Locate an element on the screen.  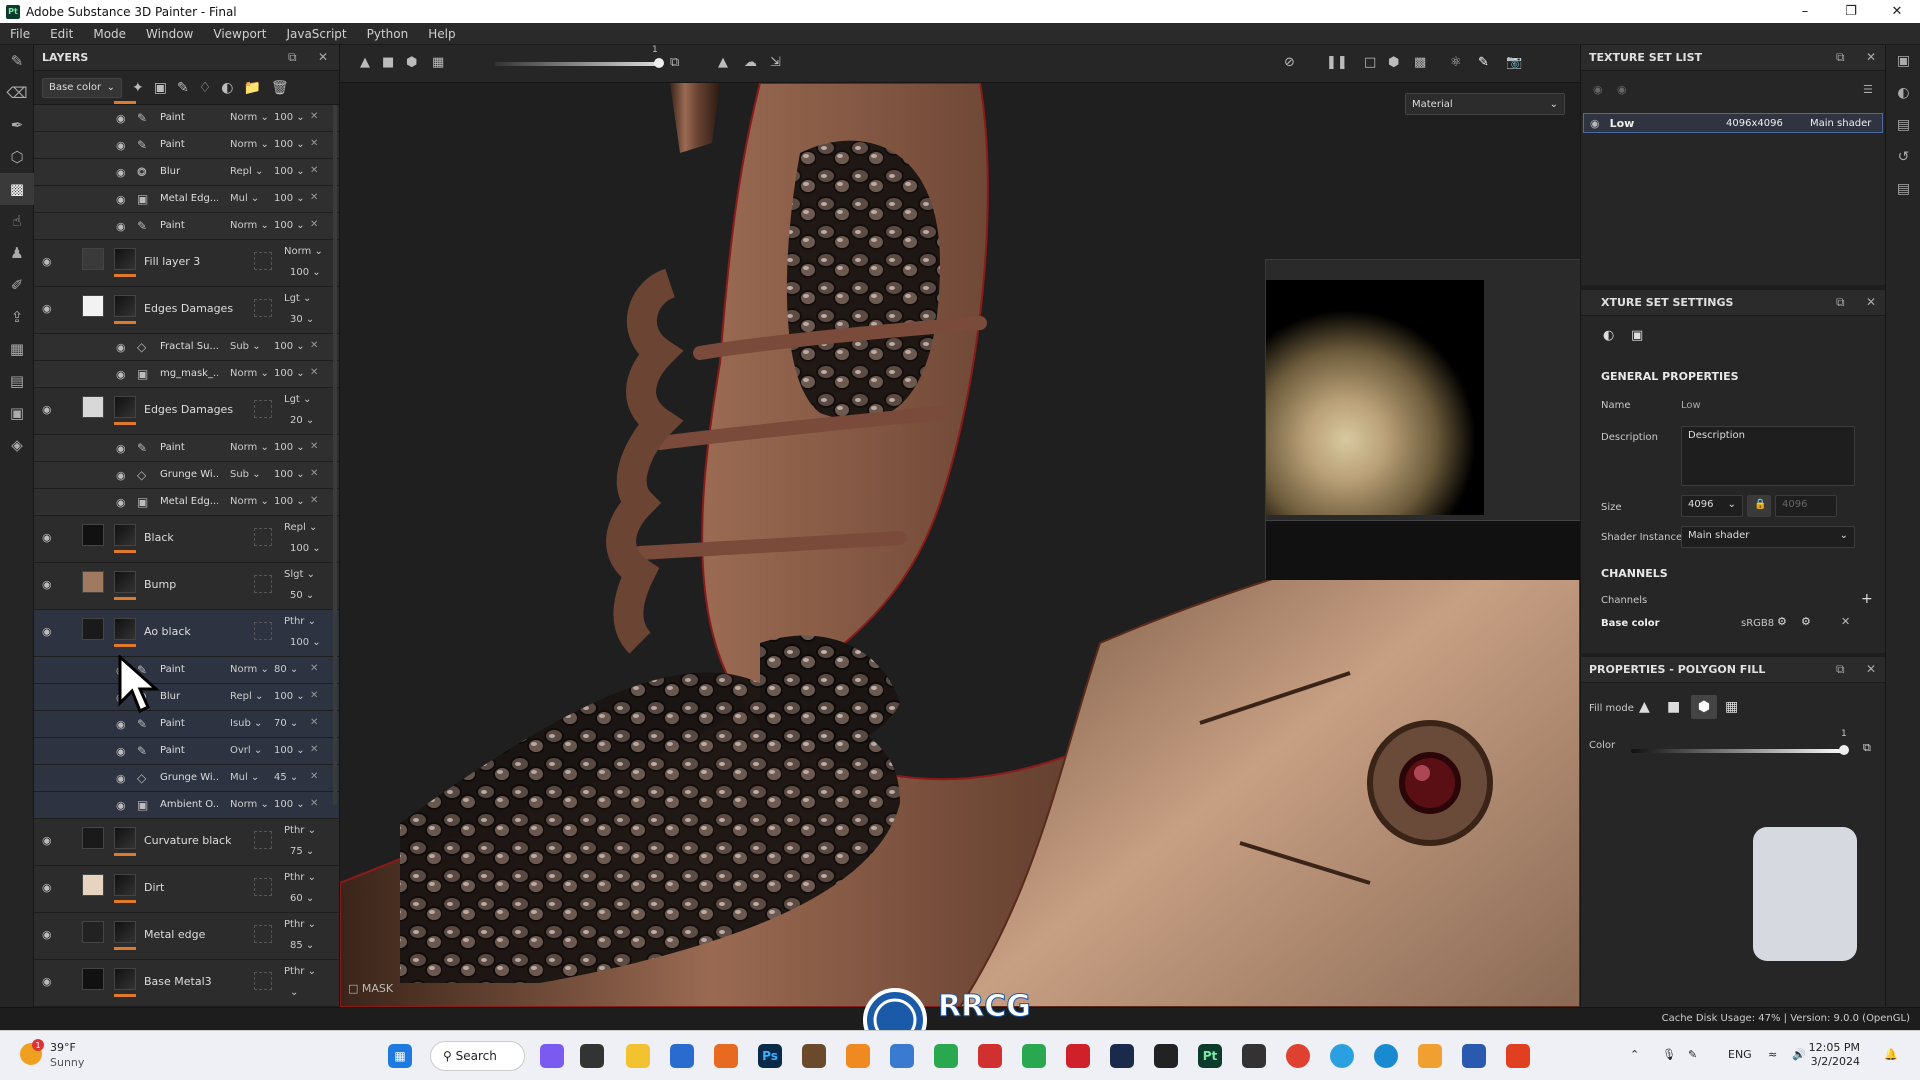
object-fill-icon: ⬢ is located at coordinates (411, 62).